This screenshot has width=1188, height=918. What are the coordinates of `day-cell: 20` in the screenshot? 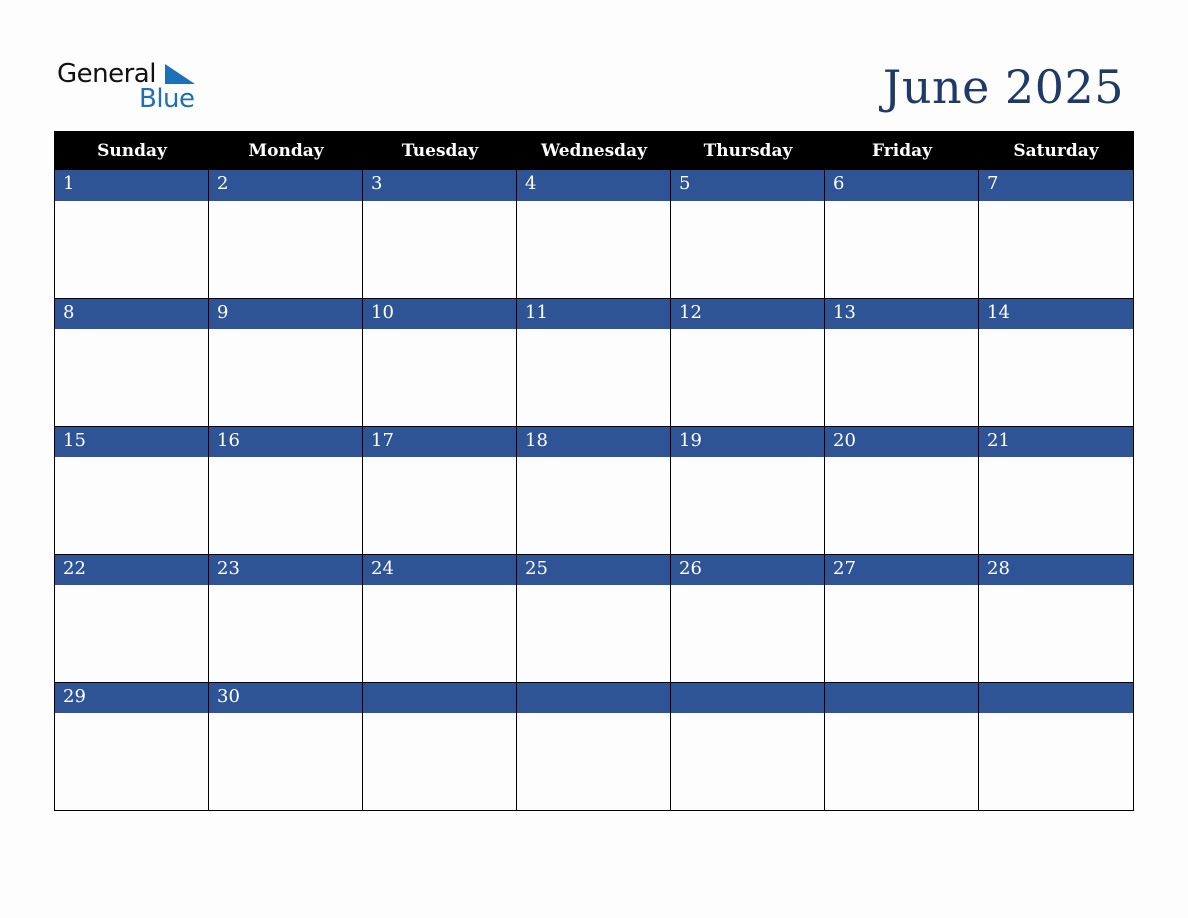 It's located at (902, 490).